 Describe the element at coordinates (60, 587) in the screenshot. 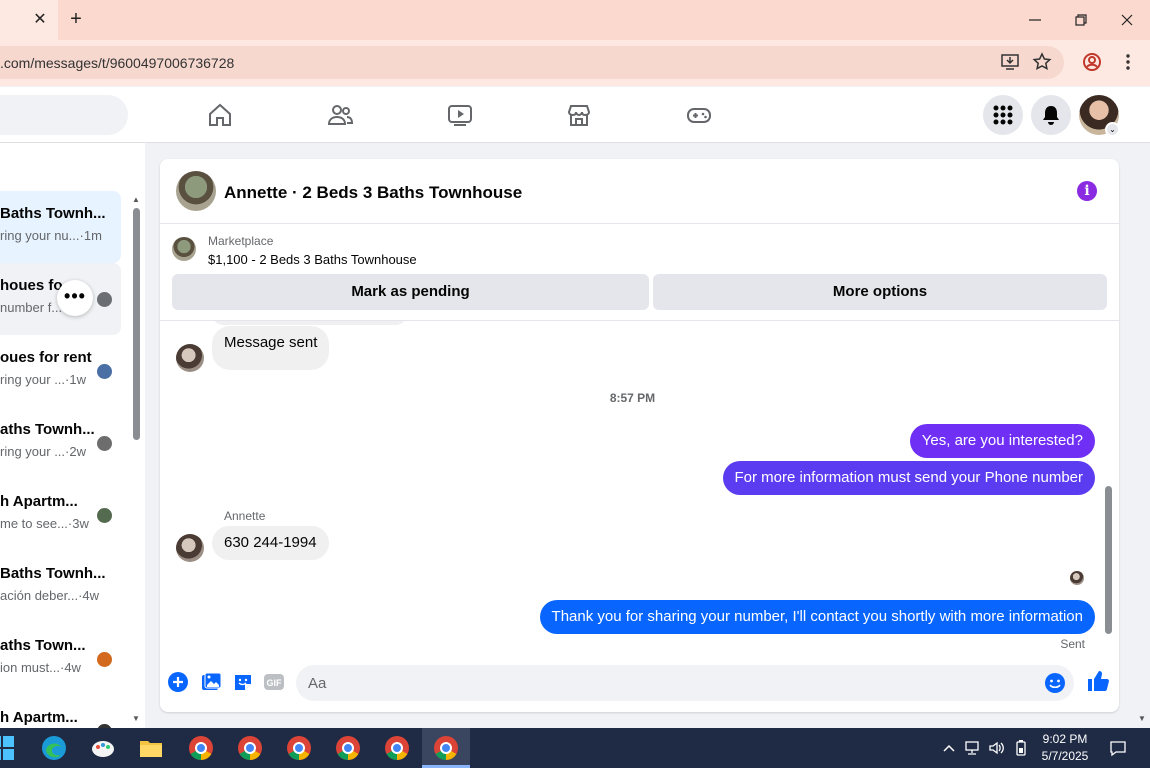

I see `chat-list-item: Baths Townh... ación deber...·4w` at that location.